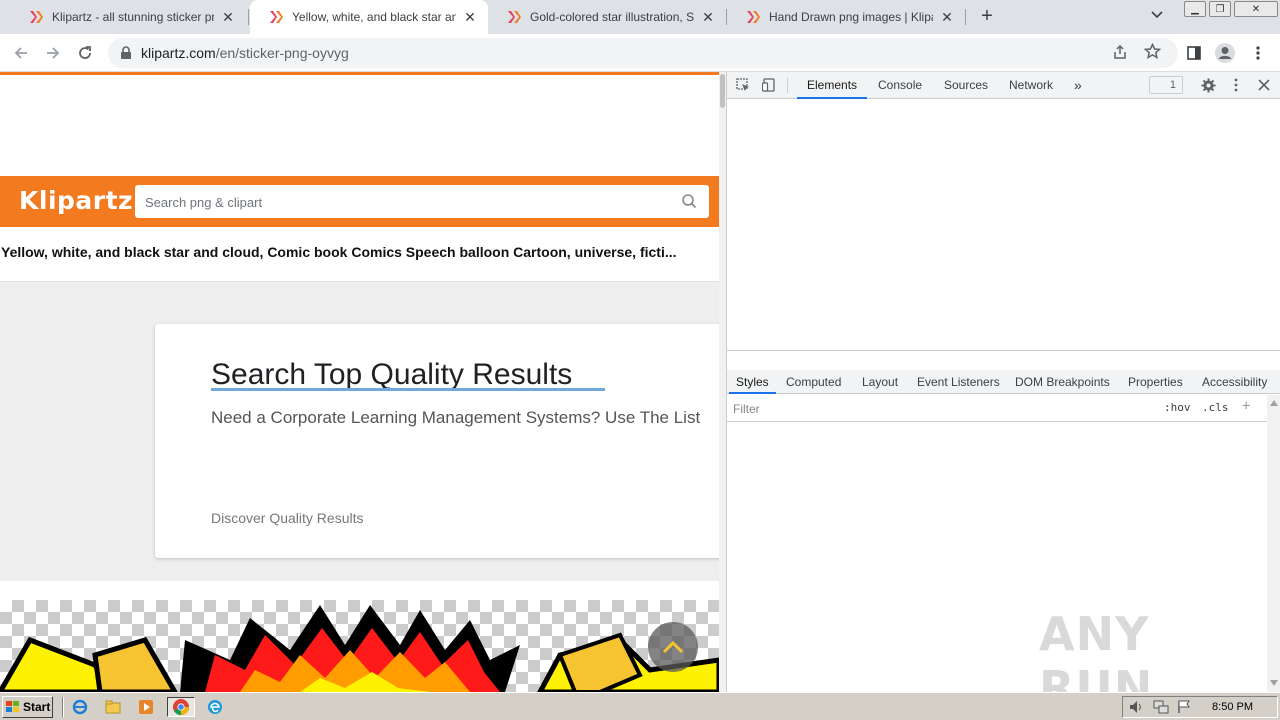 This screenshot has height=720, width=1280. What do you see at coordinates (1208, 85) in the screenshot?
I see `settings-gear-icon` at bounding box center [1208, 85].